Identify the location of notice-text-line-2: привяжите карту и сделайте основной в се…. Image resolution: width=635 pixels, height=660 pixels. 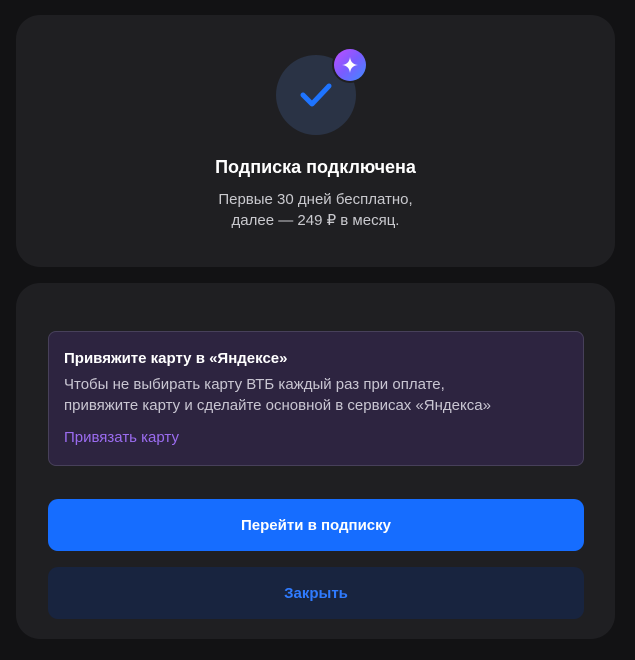
(277, 405).